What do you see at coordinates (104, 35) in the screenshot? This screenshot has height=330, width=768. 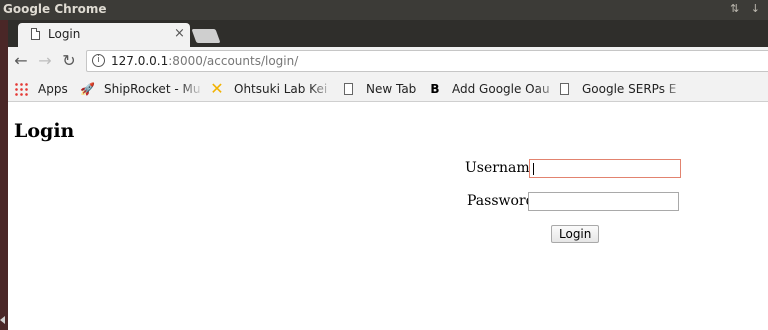 I see `tab-login: Login ×` at bounding box center [104, 35].